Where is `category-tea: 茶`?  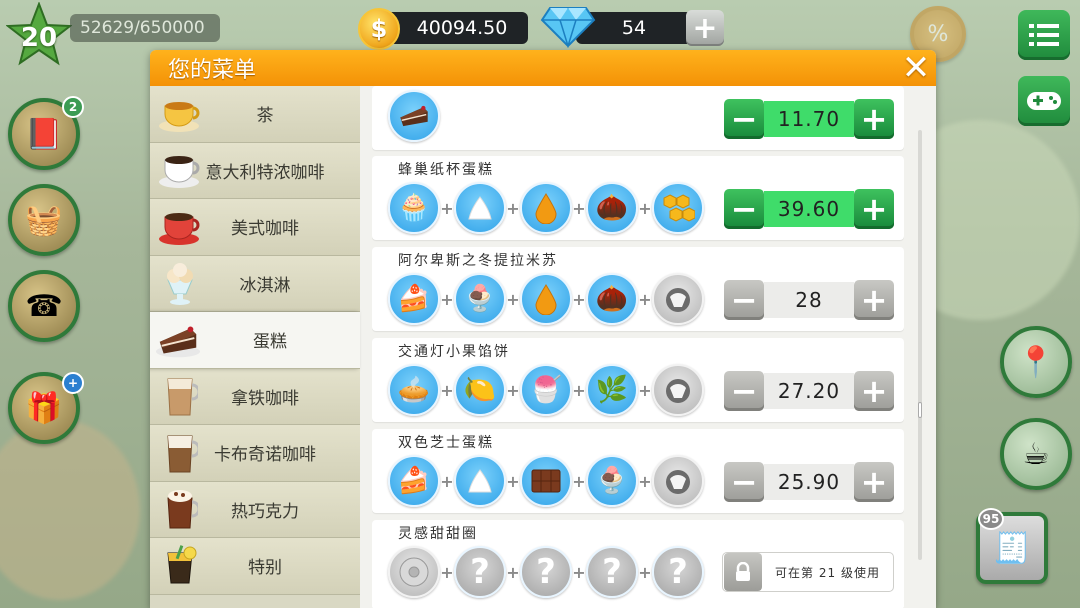 category-tea: 茶 is located at coordinates (255, 114).